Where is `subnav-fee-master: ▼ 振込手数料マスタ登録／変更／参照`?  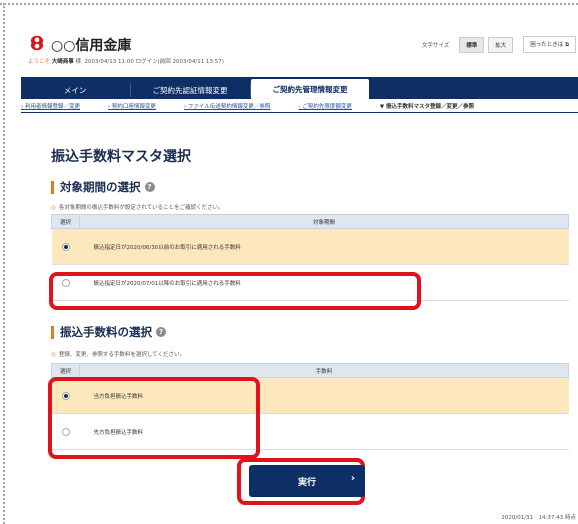 subnav-fee-master: ▼ 振込手数料マスタ登録／変更／参照 is located at coordinates (427, 106).